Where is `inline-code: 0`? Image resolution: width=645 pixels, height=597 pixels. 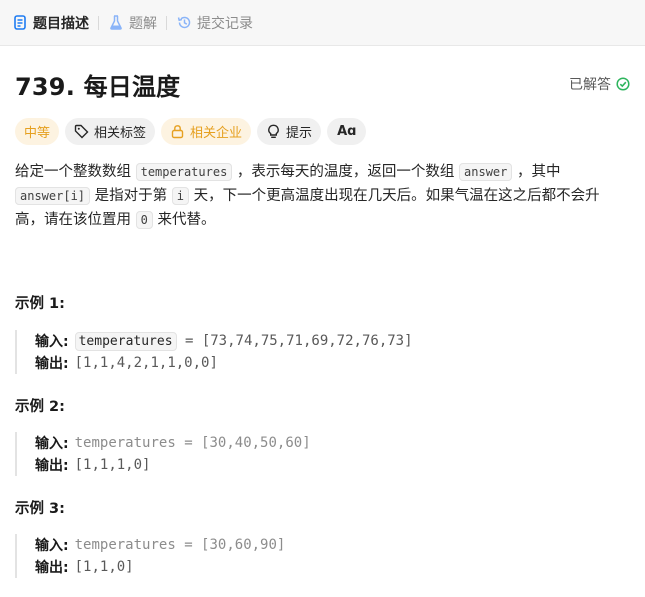
inline-code: 0 is located at coordinates (144, 220).